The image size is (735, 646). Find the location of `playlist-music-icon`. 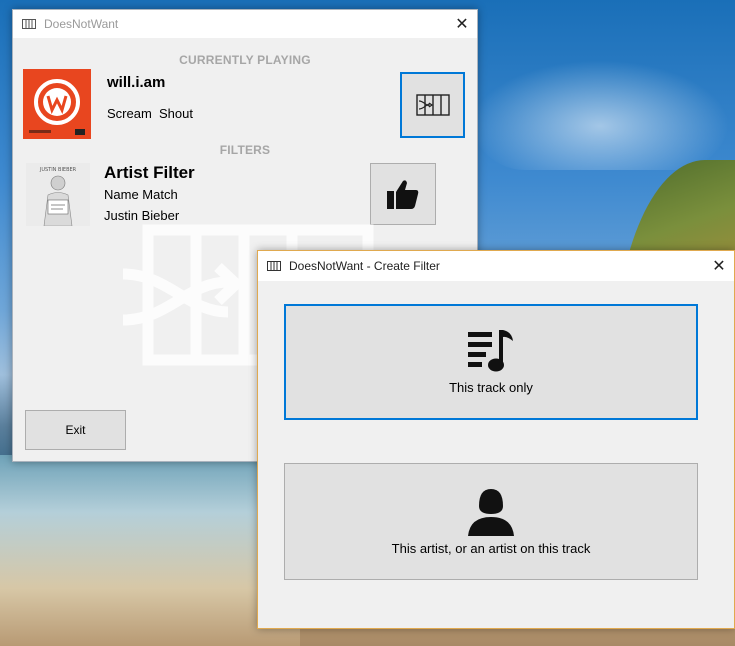

playlist-music-icon is located at coordinates (490, 351).